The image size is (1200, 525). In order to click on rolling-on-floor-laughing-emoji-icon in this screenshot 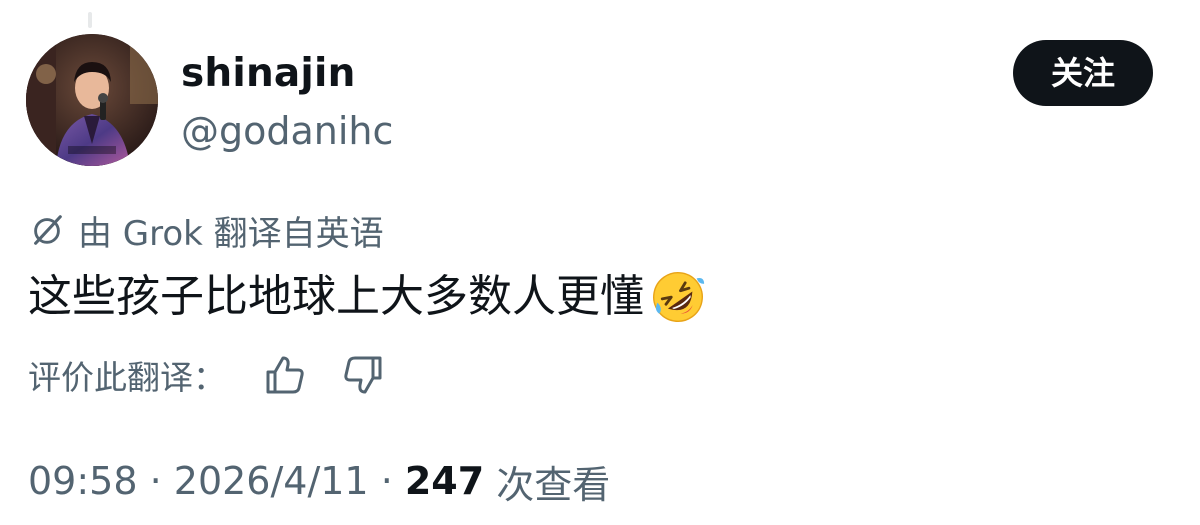, I will do `click(679, 297)`.